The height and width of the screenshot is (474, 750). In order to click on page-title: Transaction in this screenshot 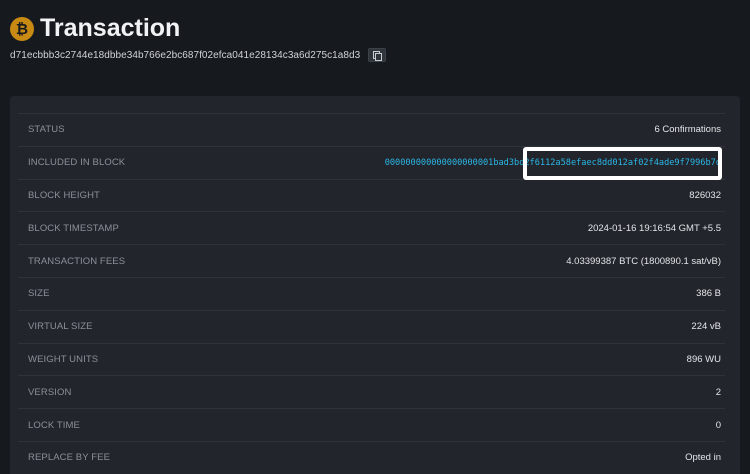, I will do `click(110, 28)`.